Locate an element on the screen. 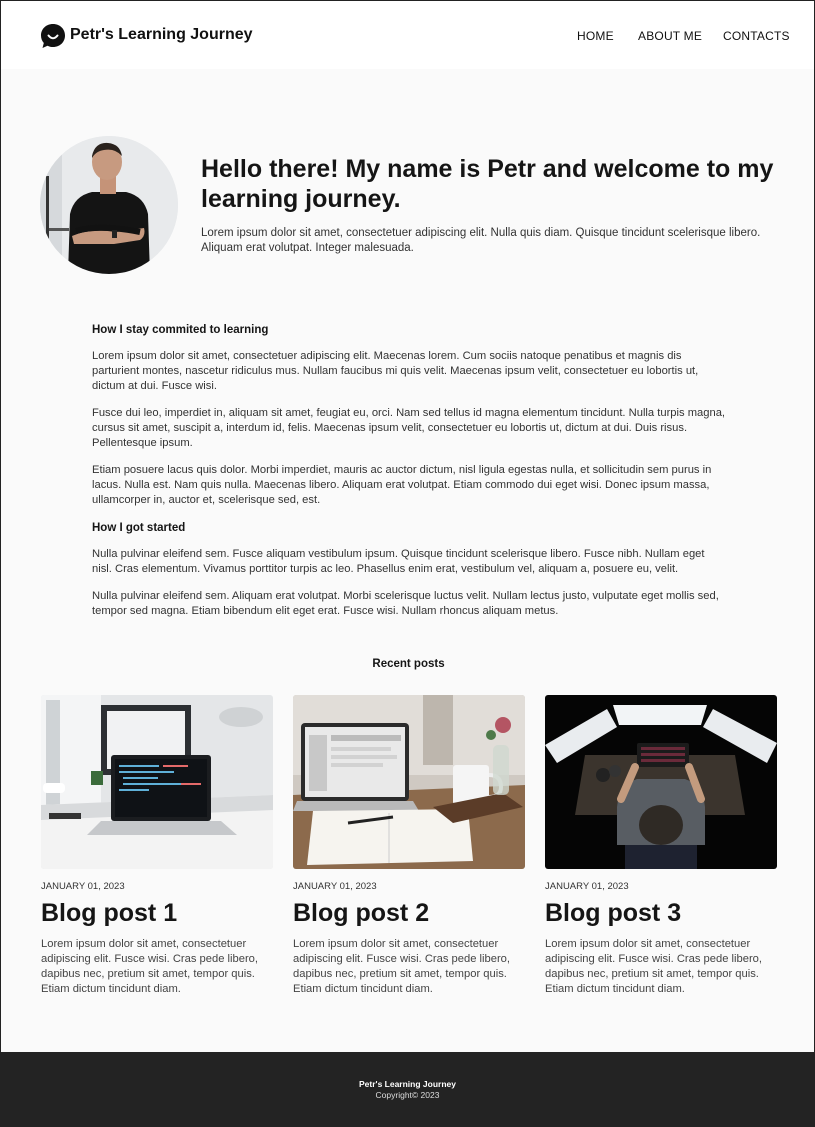 The width and height of the screenshot is (815, 1127). nav-contacts: CONTACTS is located at coordinates (756, 36).